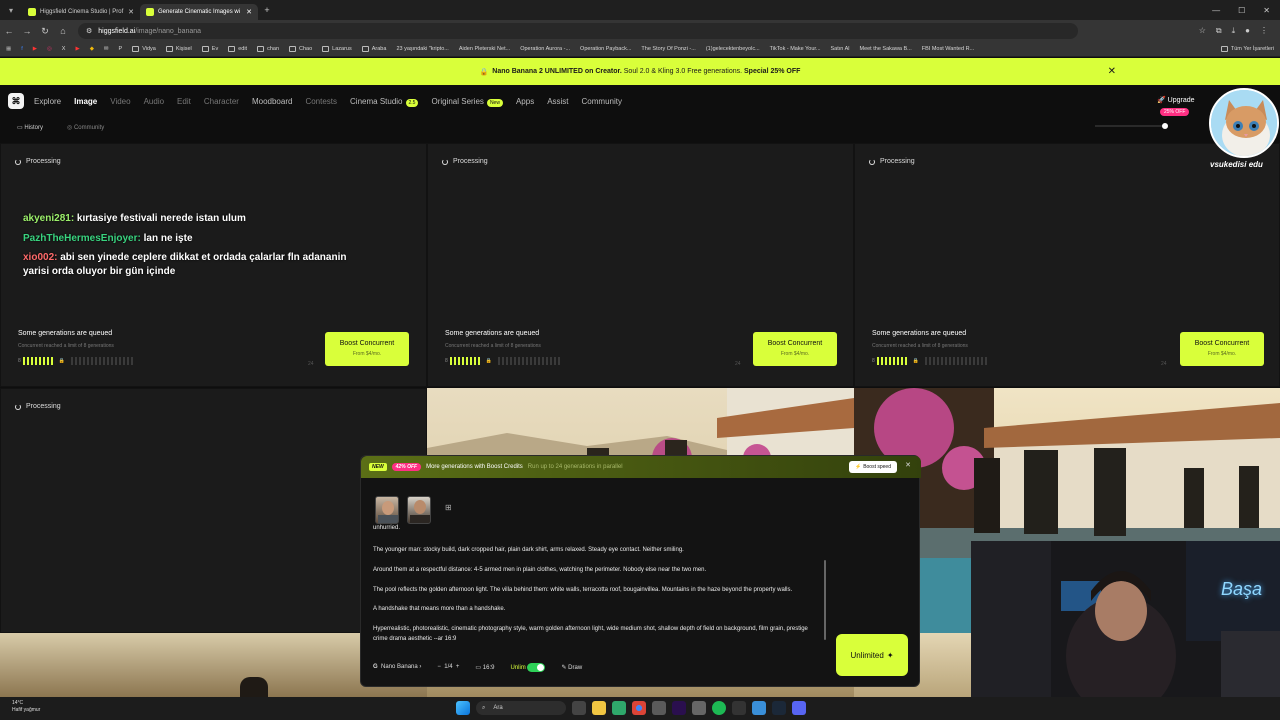 This screenshot has height=720, width=1280. I want to click on boost-speed-button: ⚡ Boost speed, so click(872, 467).